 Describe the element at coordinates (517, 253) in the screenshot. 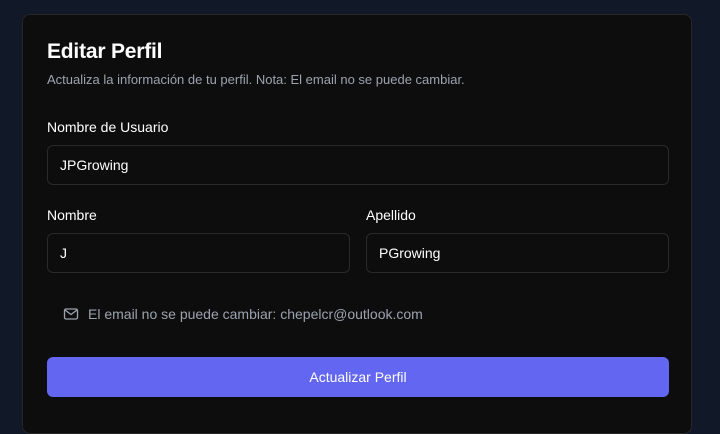

I see `last-name-input` at that location.